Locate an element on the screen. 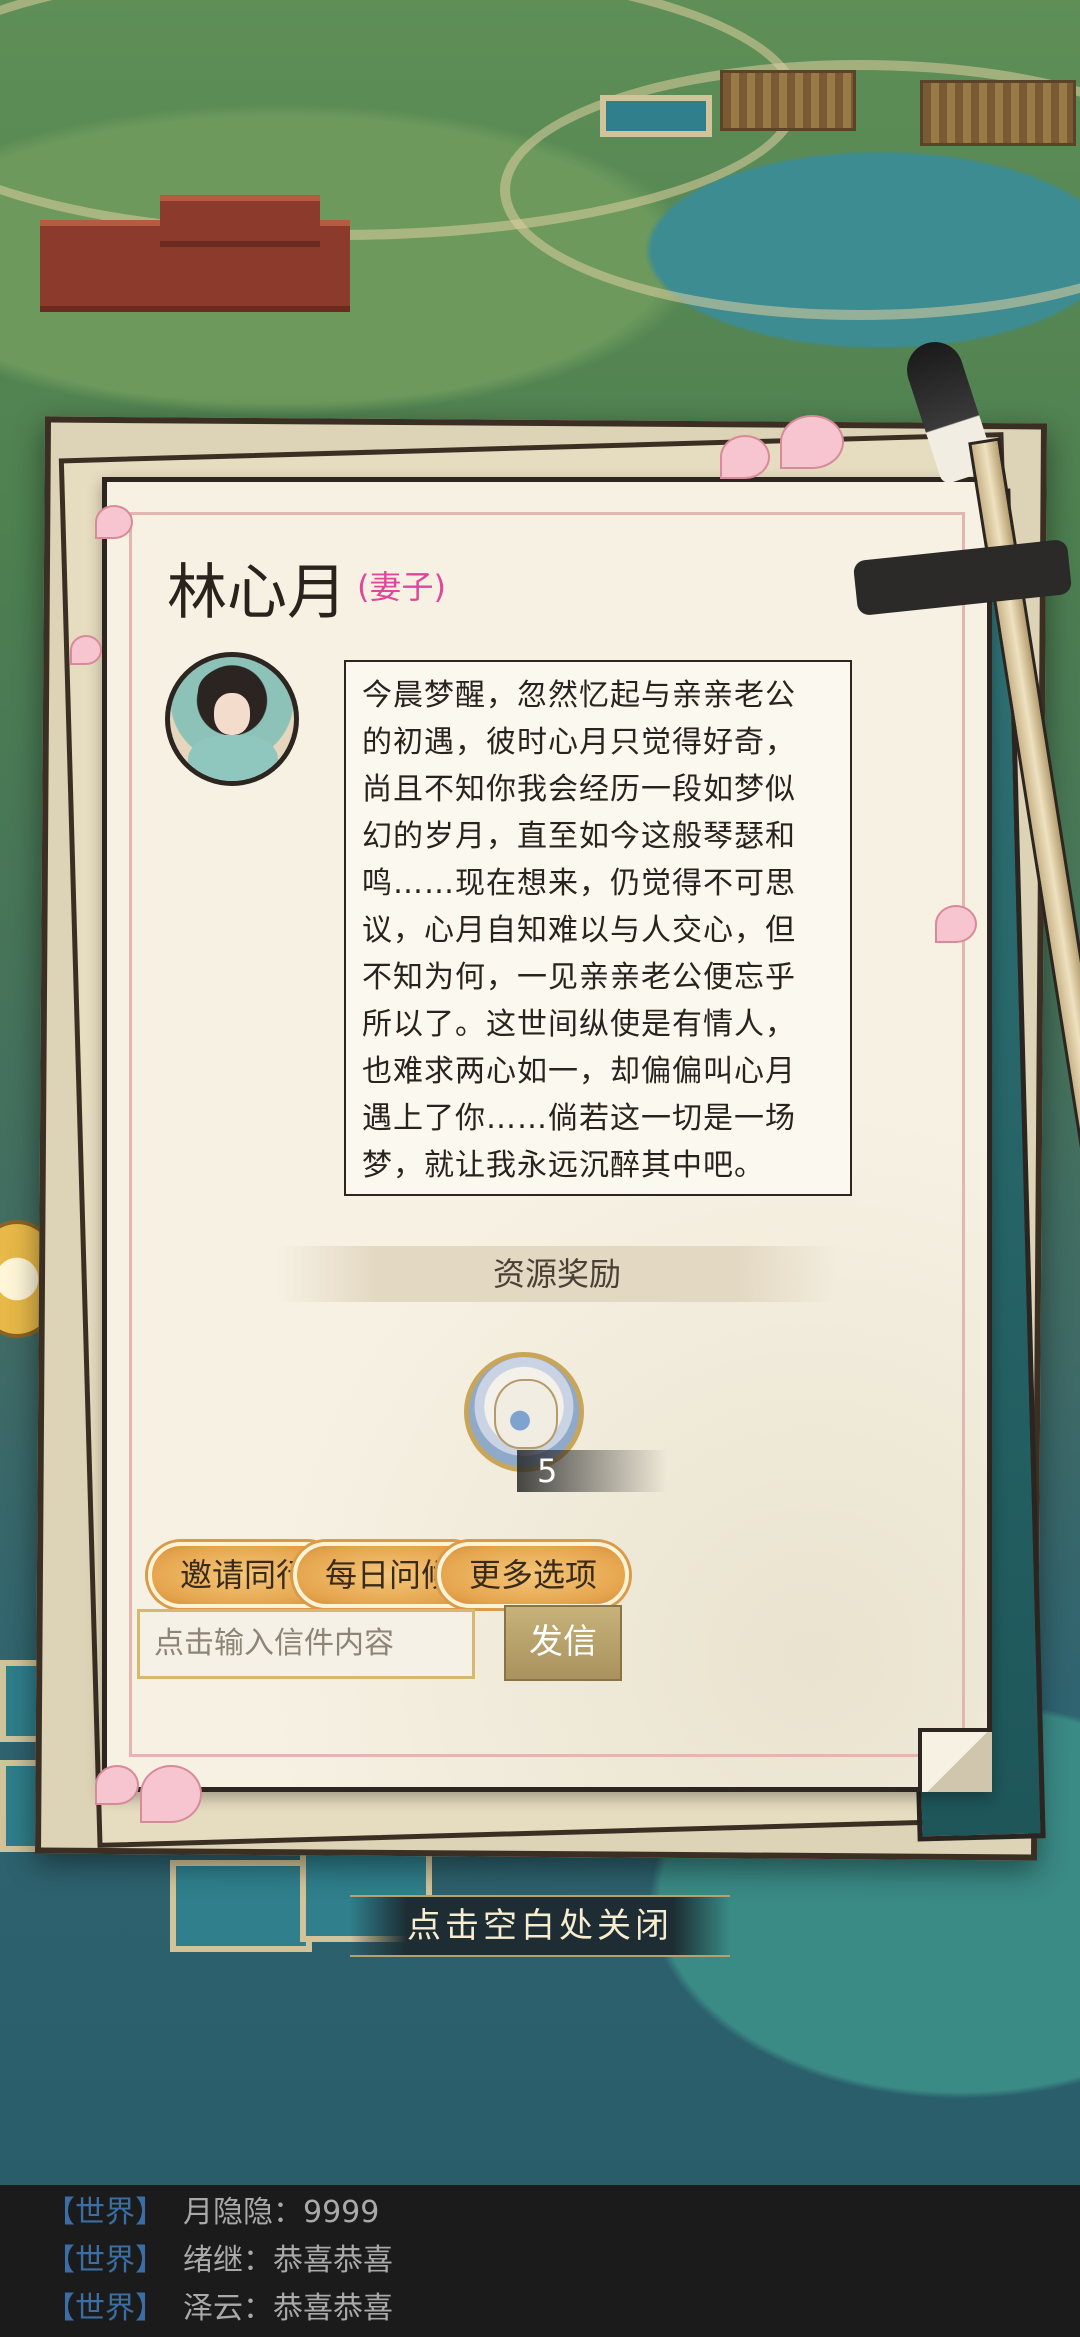 This screenshot has height=2337, width=1080. send-letter-button: 发信 is located at coordinates (563, 1643).